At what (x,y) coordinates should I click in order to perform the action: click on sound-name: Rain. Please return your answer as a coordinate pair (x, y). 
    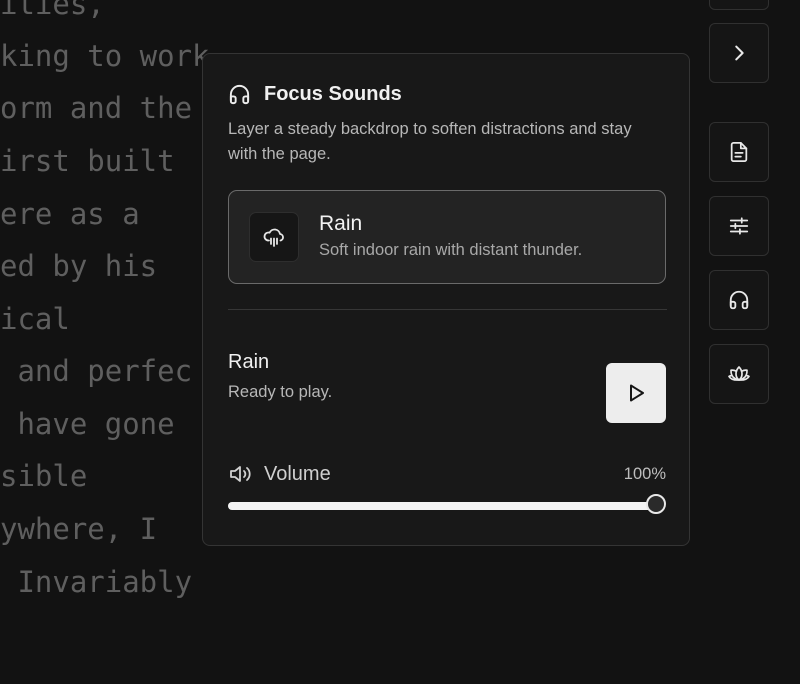
    Looking at the image, I should click on (341, 223).